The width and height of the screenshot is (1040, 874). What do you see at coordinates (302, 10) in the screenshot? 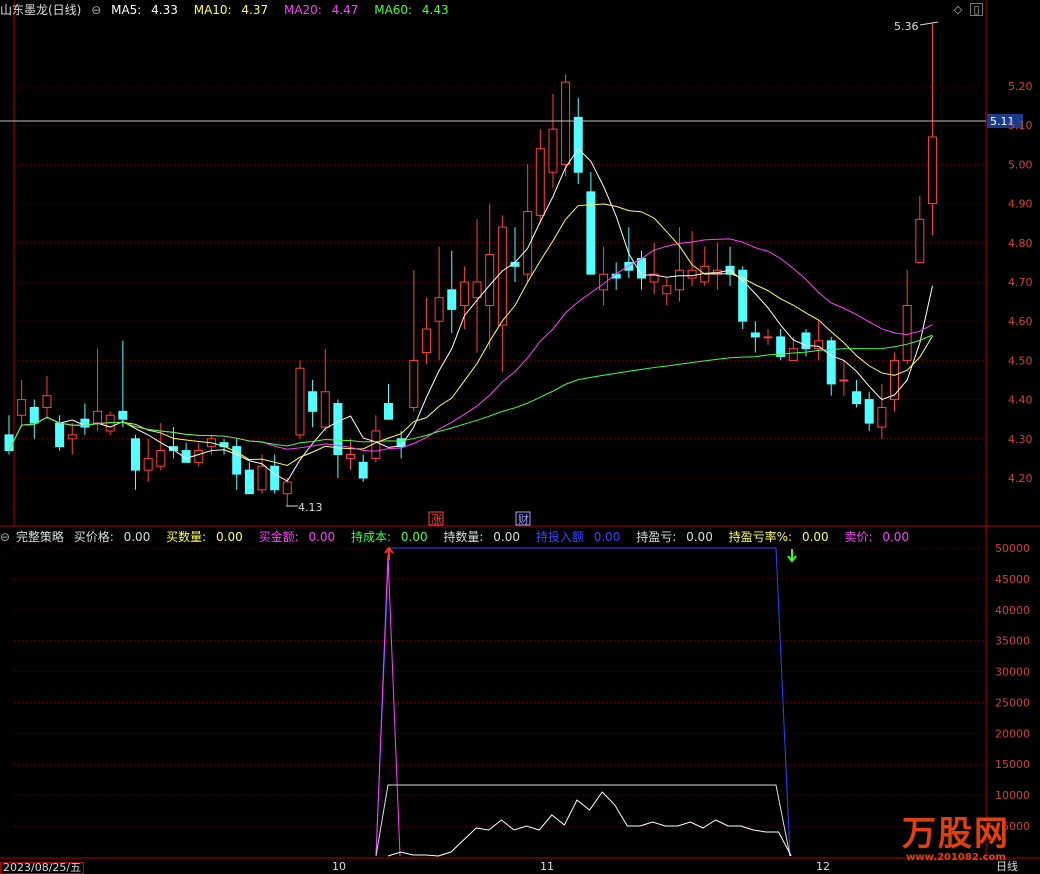
I see `ma20-name: MA20:` at bounding box center [302, 10].